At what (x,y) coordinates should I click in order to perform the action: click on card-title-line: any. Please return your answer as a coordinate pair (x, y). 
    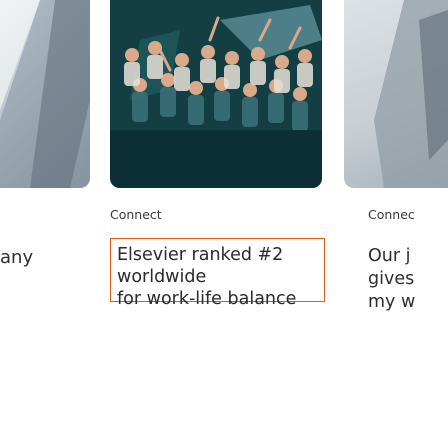
    Looking at the image, I should click on (17, 257).